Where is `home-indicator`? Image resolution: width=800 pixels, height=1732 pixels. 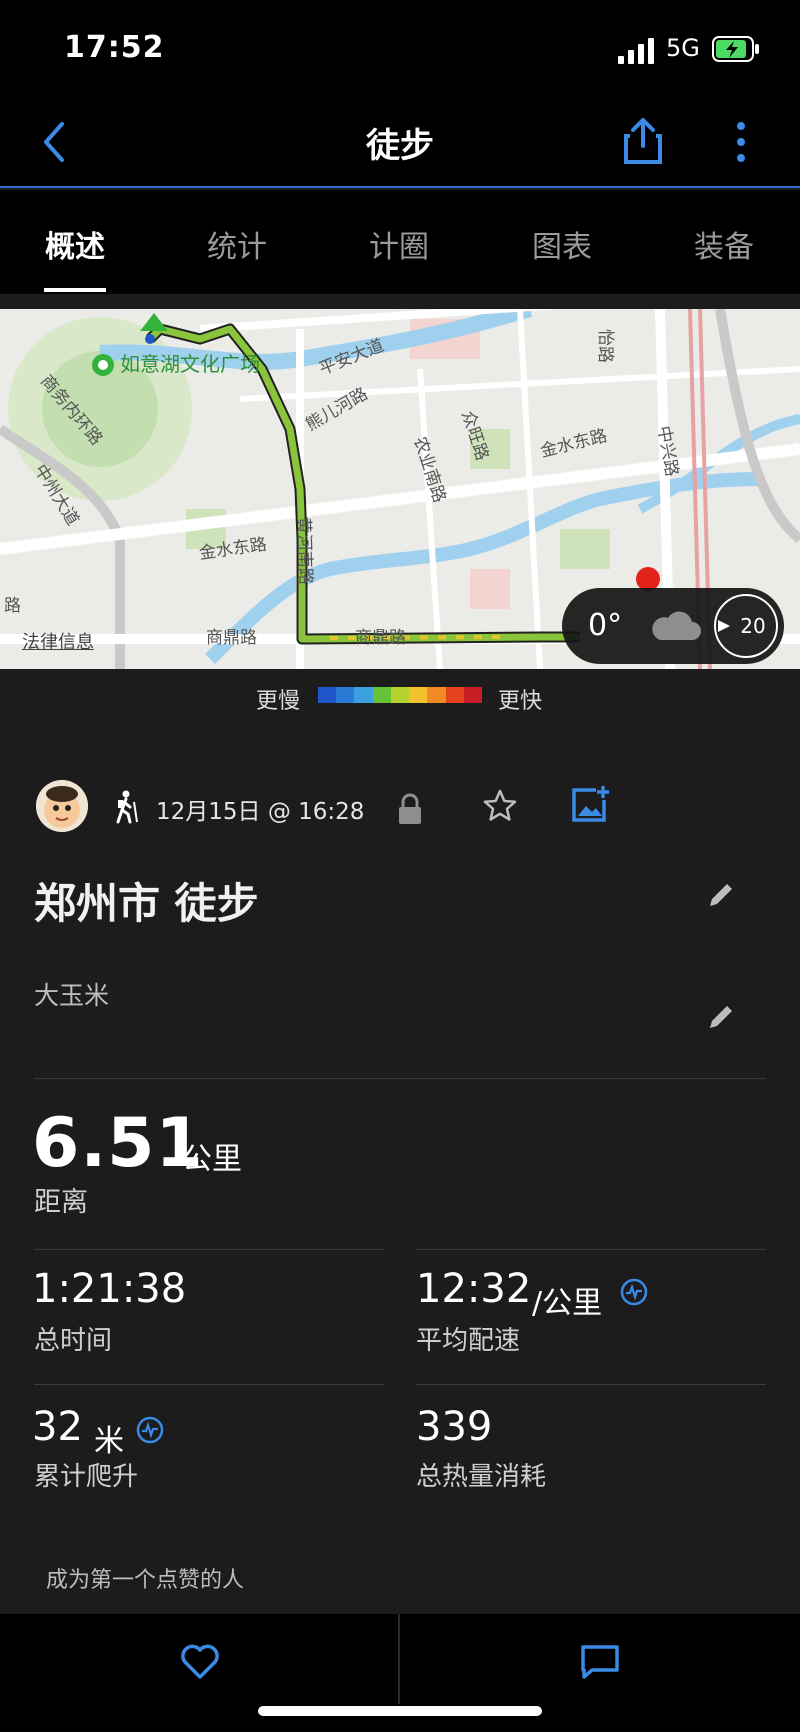 home-indicator is located at coordinates (400, 1711).